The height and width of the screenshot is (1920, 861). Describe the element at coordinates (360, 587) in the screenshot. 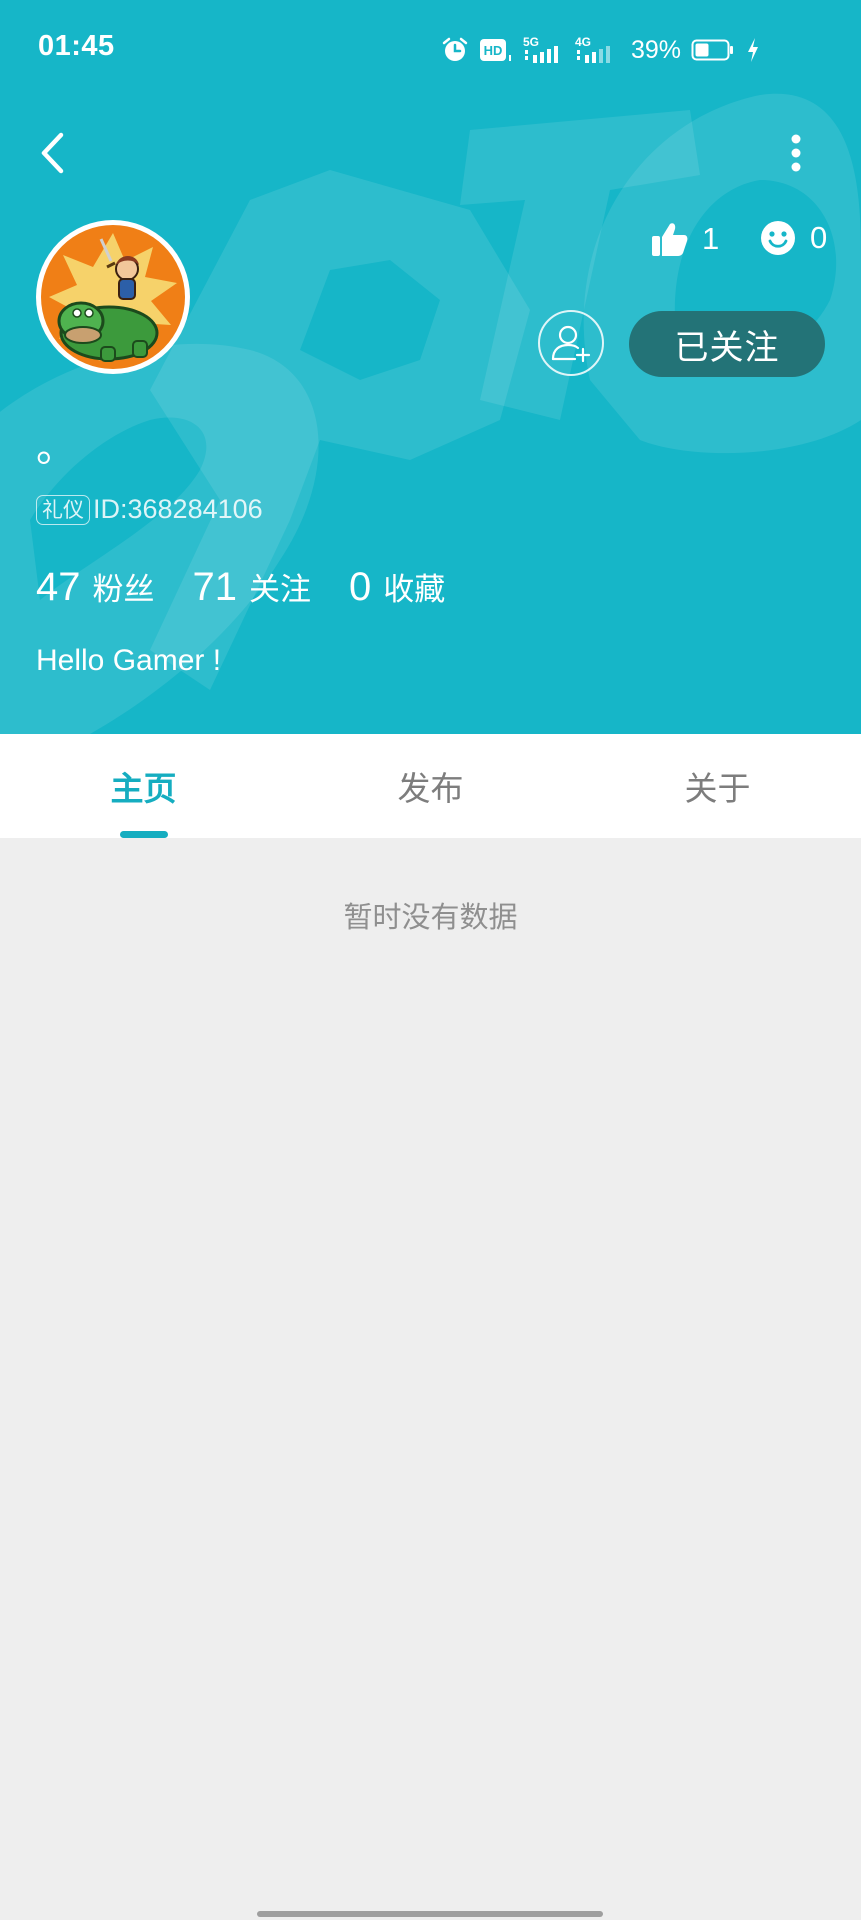

I see `favorites-count: 0` at that location.